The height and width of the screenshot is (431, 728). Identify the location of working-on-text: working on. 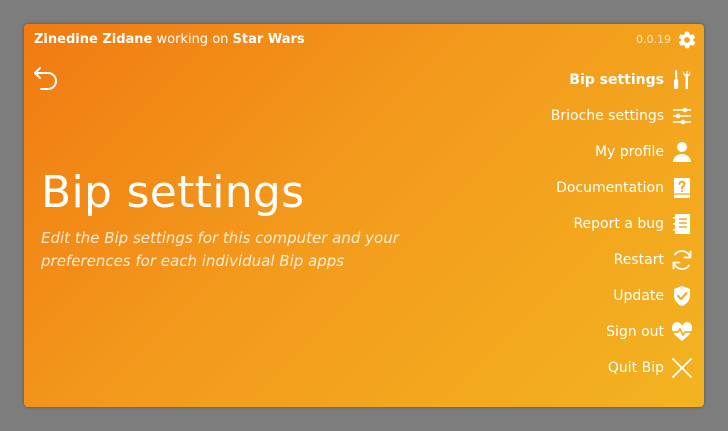
(192, 39).